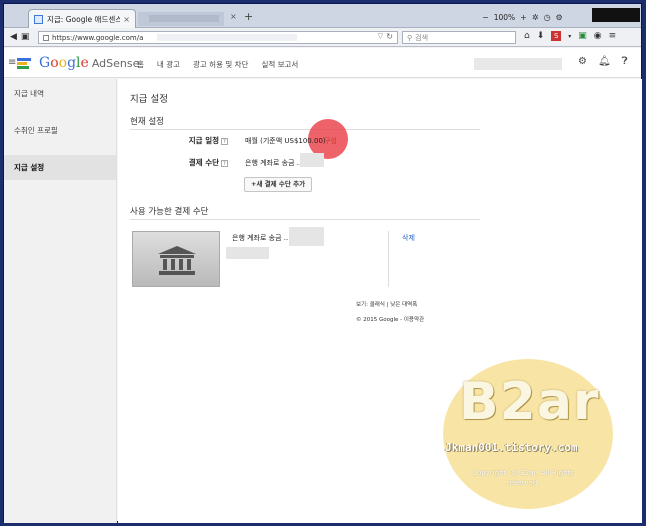 Image resolution: width=646 pixels, height=526 pixels. Describe the element at coordinates (46, 37) in the screenshot. I see `lock-icon` at that location.